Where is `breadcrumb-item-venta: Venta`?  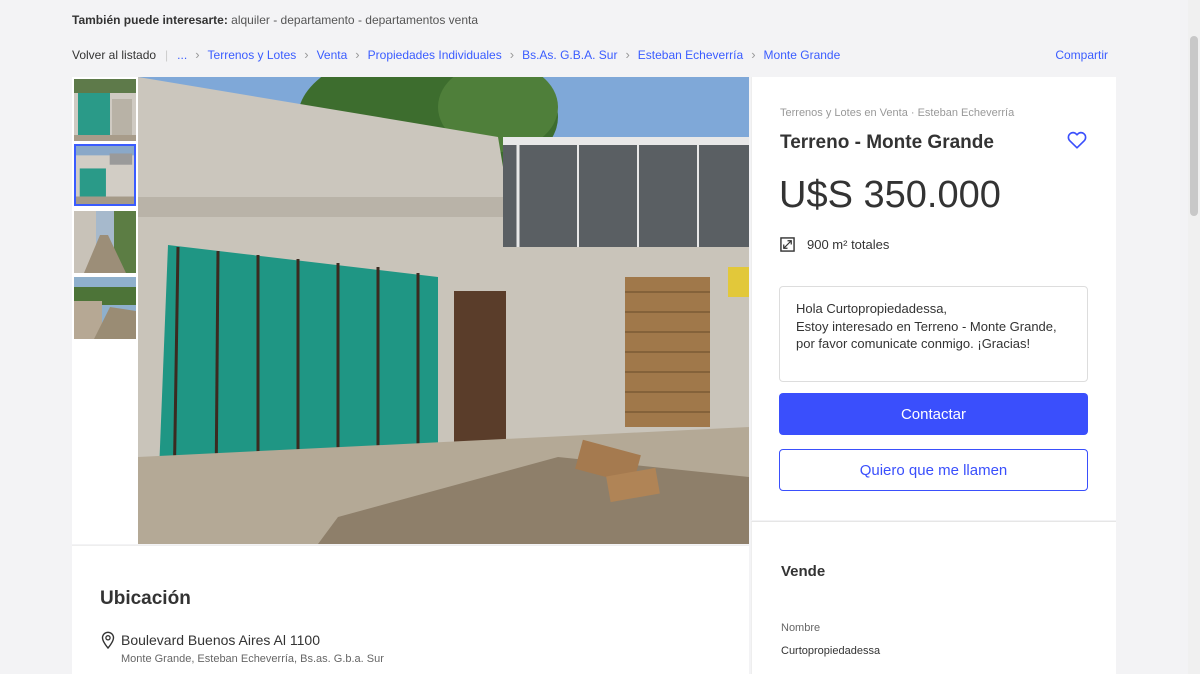
breadcrumb-item-venta: Venta is located at coordinates (332, 55).